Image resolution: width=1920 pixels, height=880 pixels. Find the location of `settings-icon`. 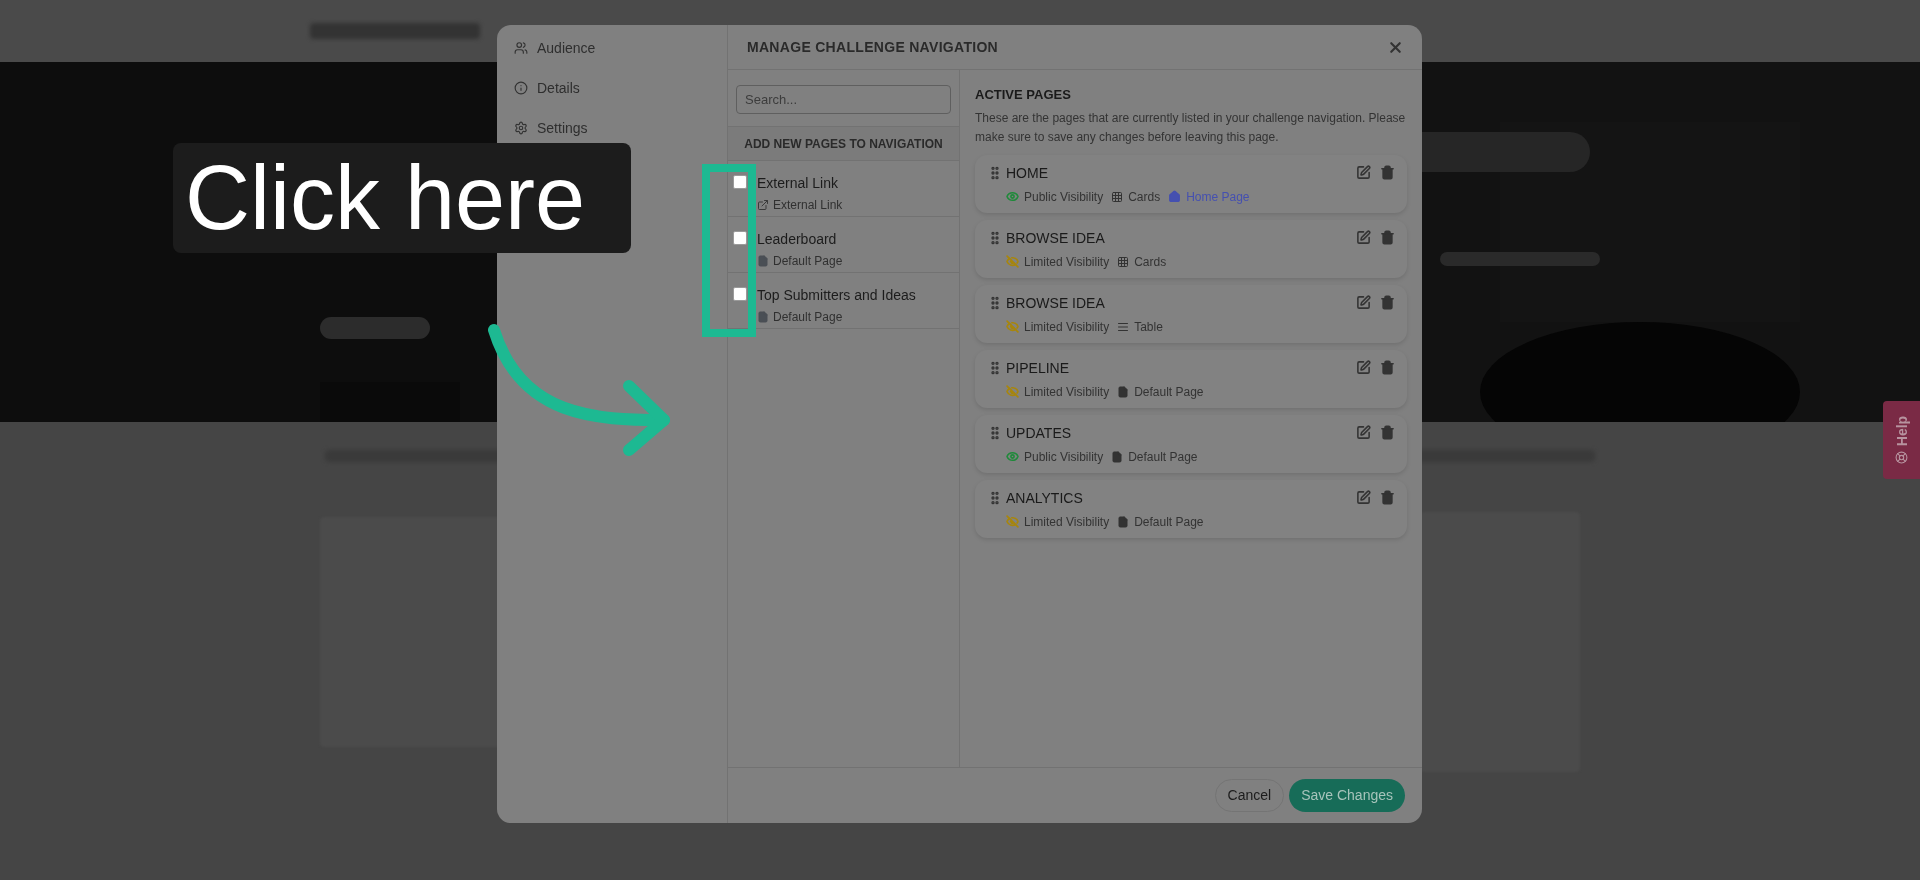

settings-icon is located at coordinates (521, 128).